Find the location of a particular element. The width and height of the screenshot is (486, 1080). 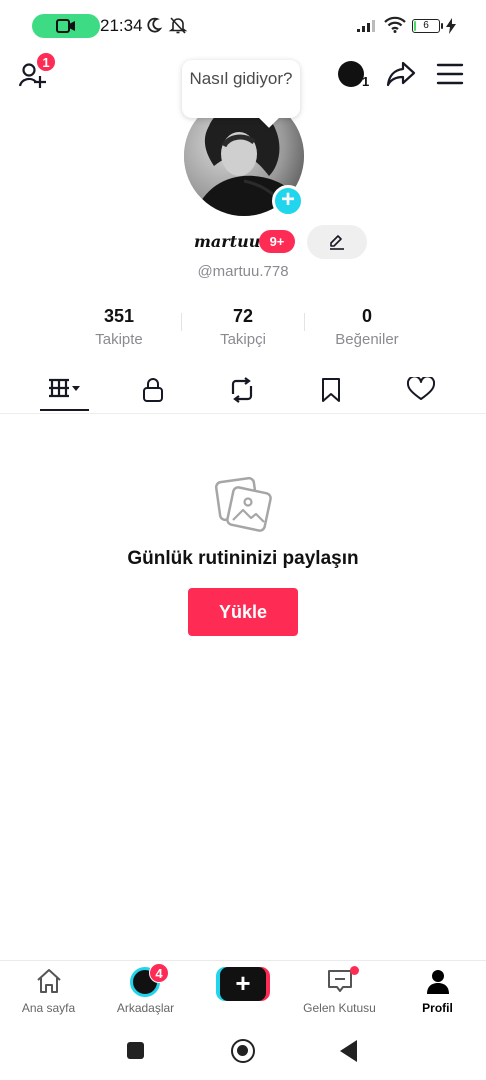

bell-off-icon is located at coordinates (178, 25).